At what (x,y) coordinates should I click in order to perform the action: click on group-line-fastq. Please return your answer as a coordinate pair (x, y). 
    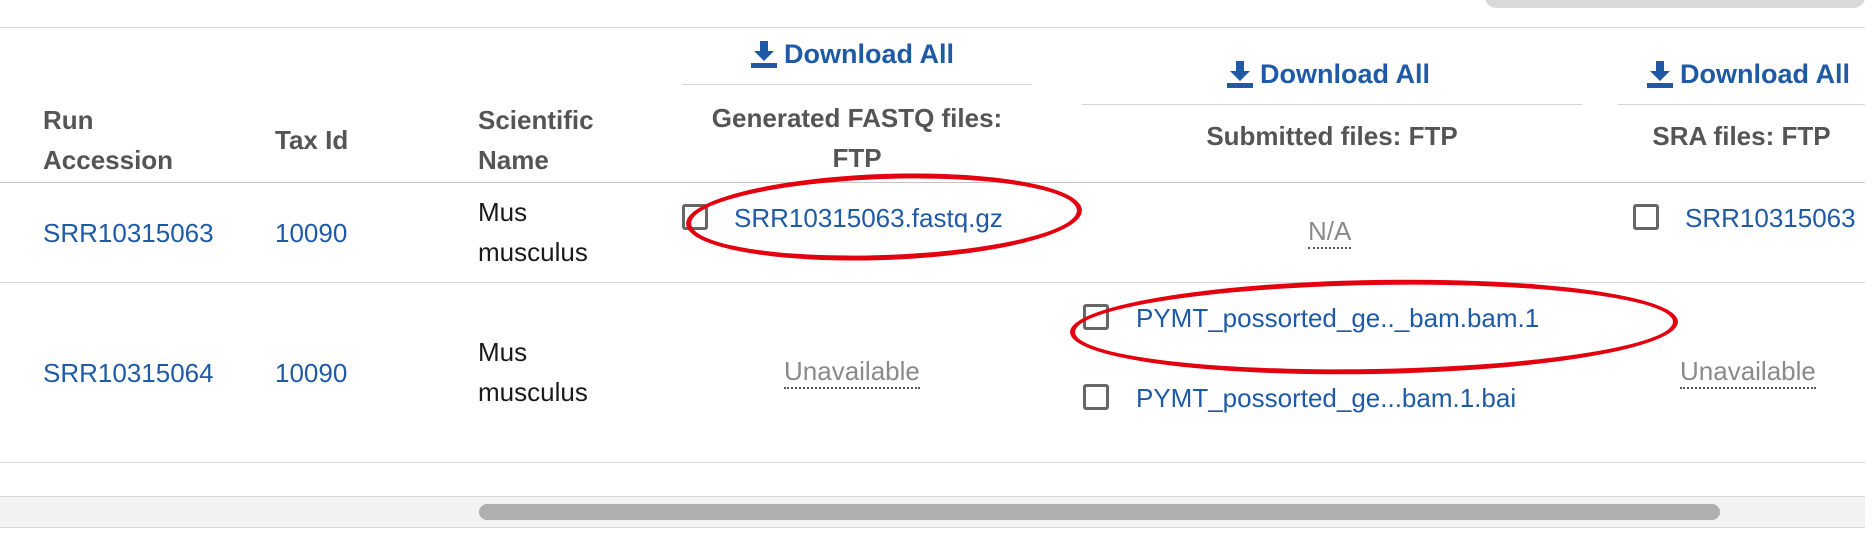
    Looking at the image, I should click on (857, 84).